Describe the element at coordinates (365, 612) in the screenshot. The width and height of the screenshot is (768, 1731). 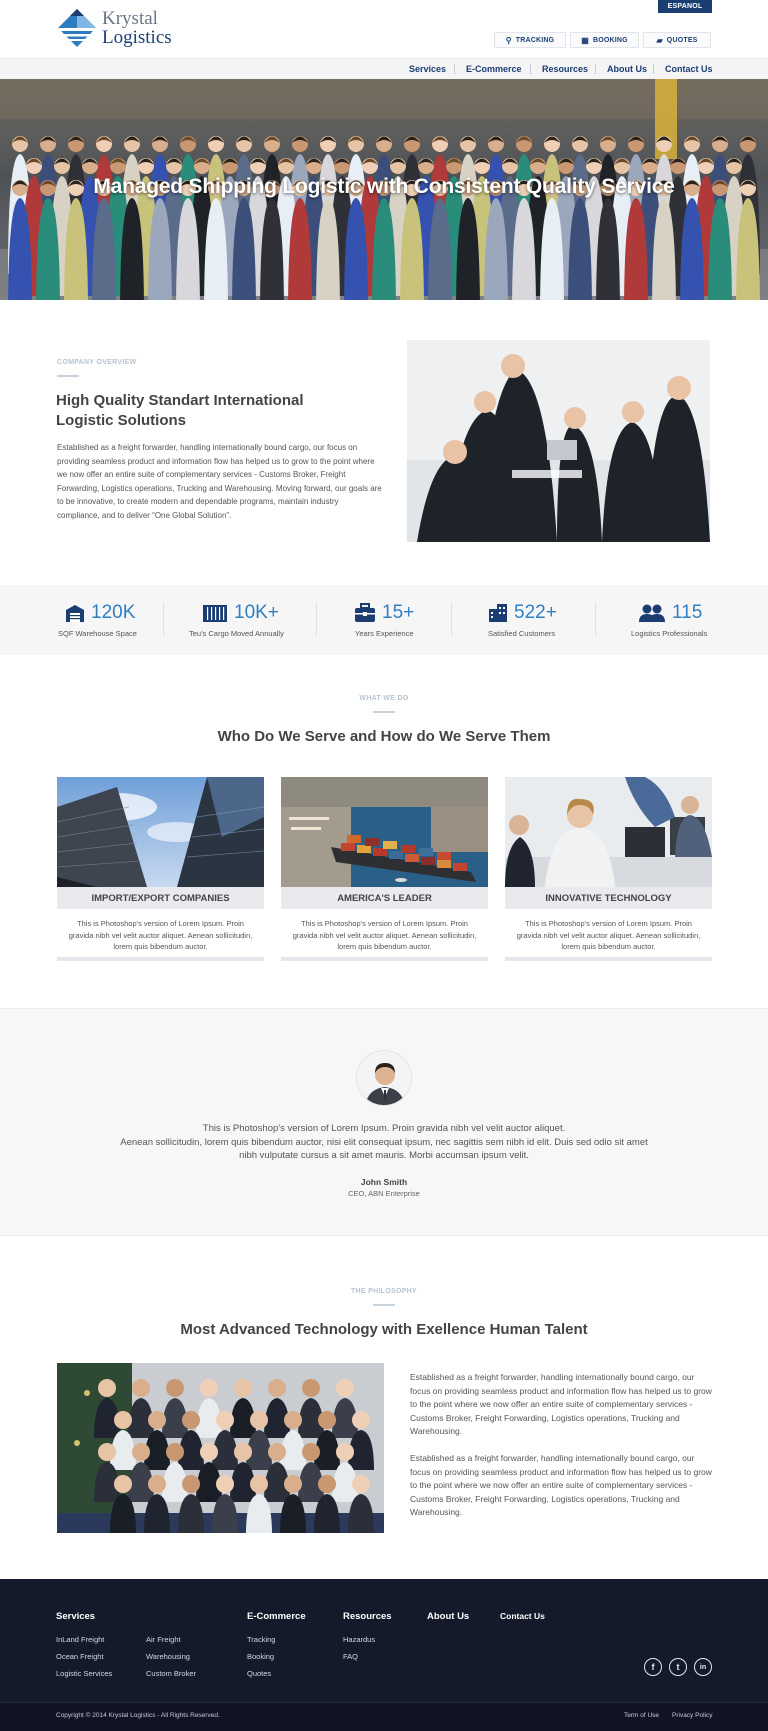
I see `briefcase-icon` at that location.